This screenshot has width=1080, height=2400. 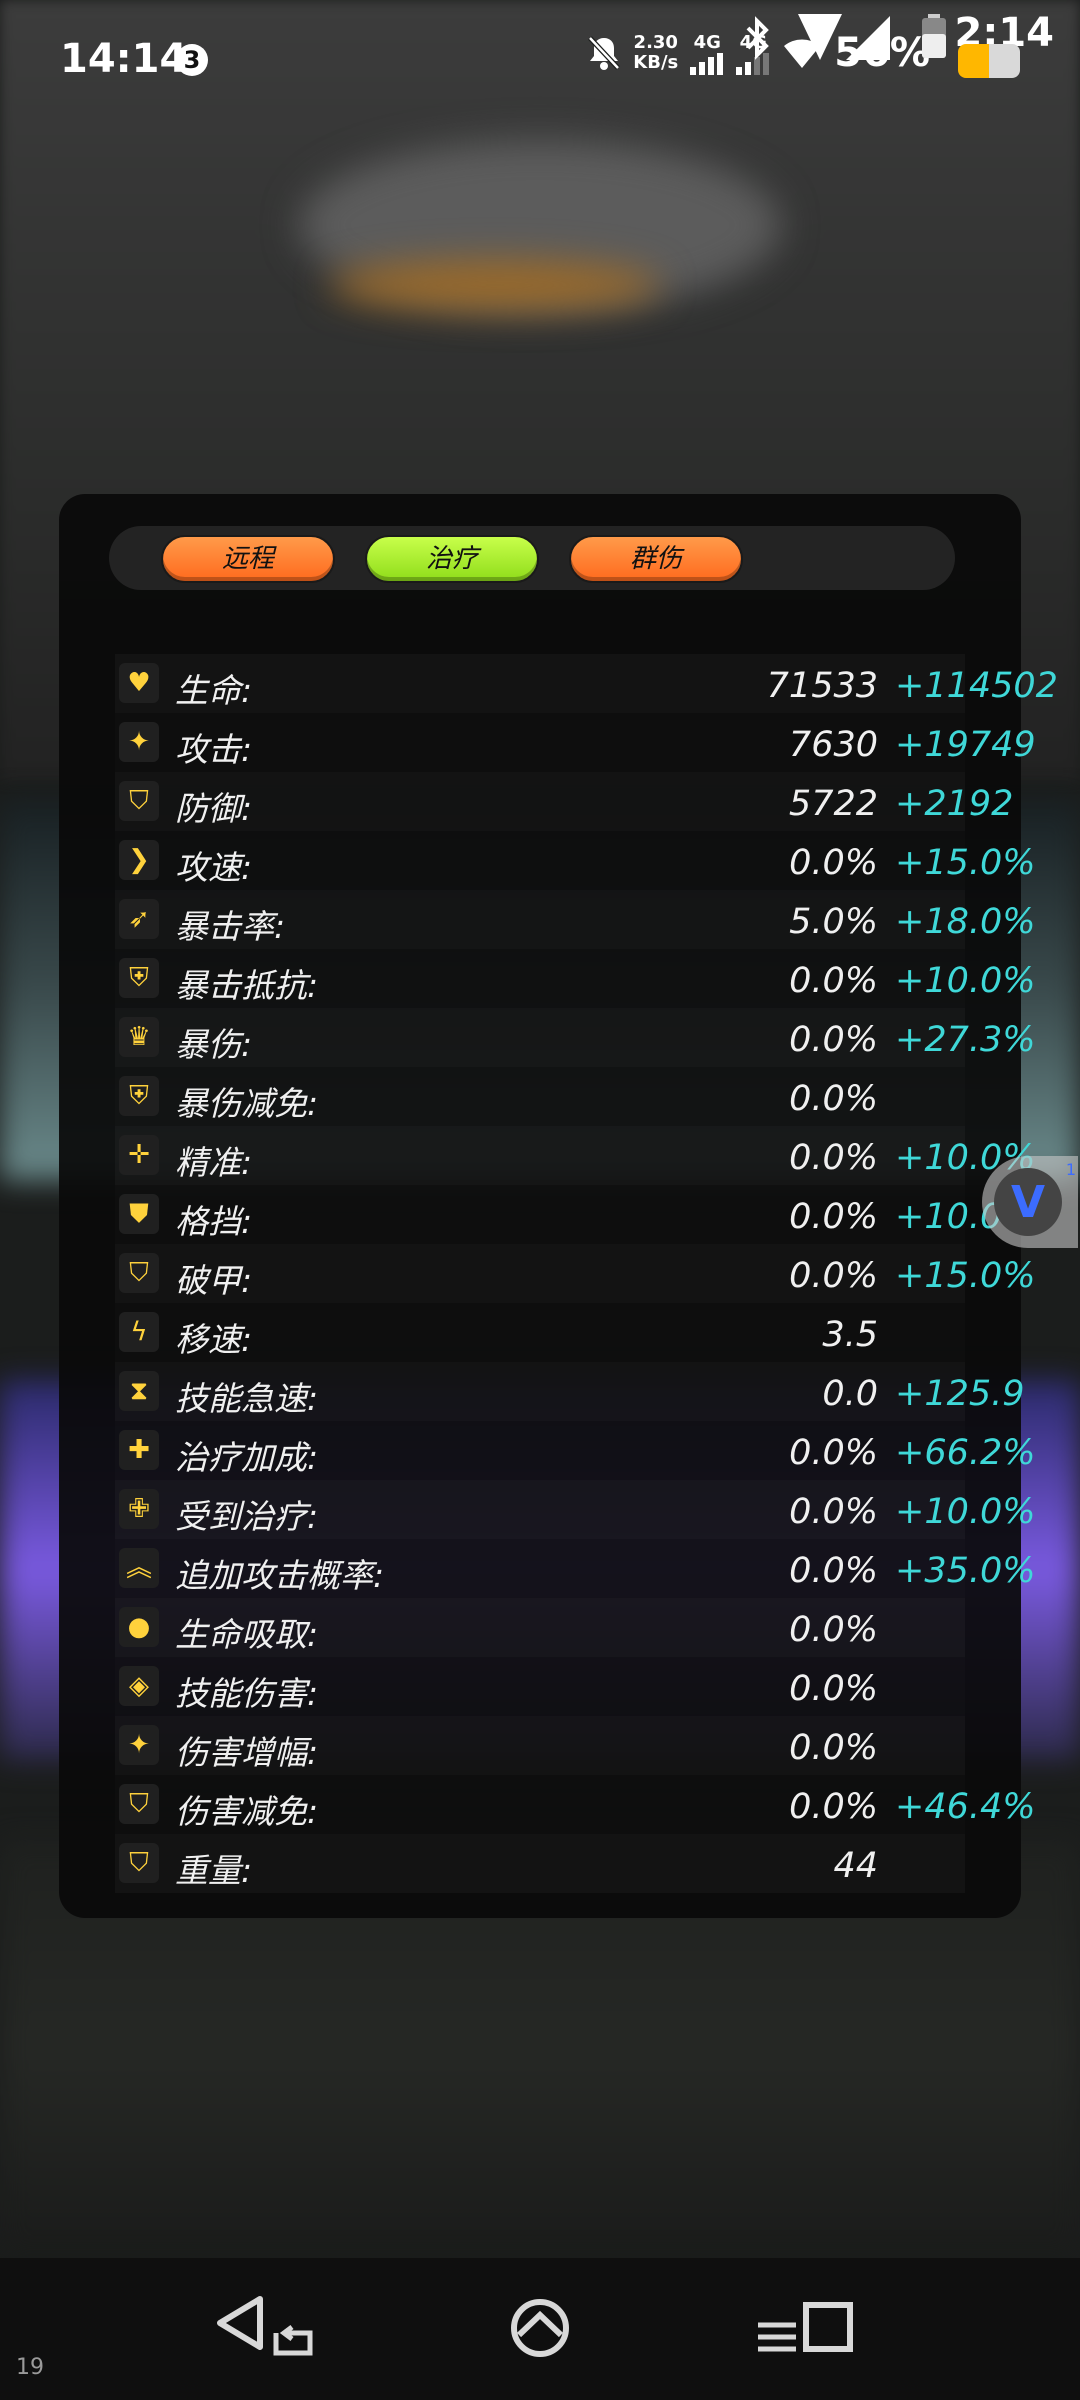 I want to click on stat-bonus-value: +35.0%, so click(x=965, y=1571).